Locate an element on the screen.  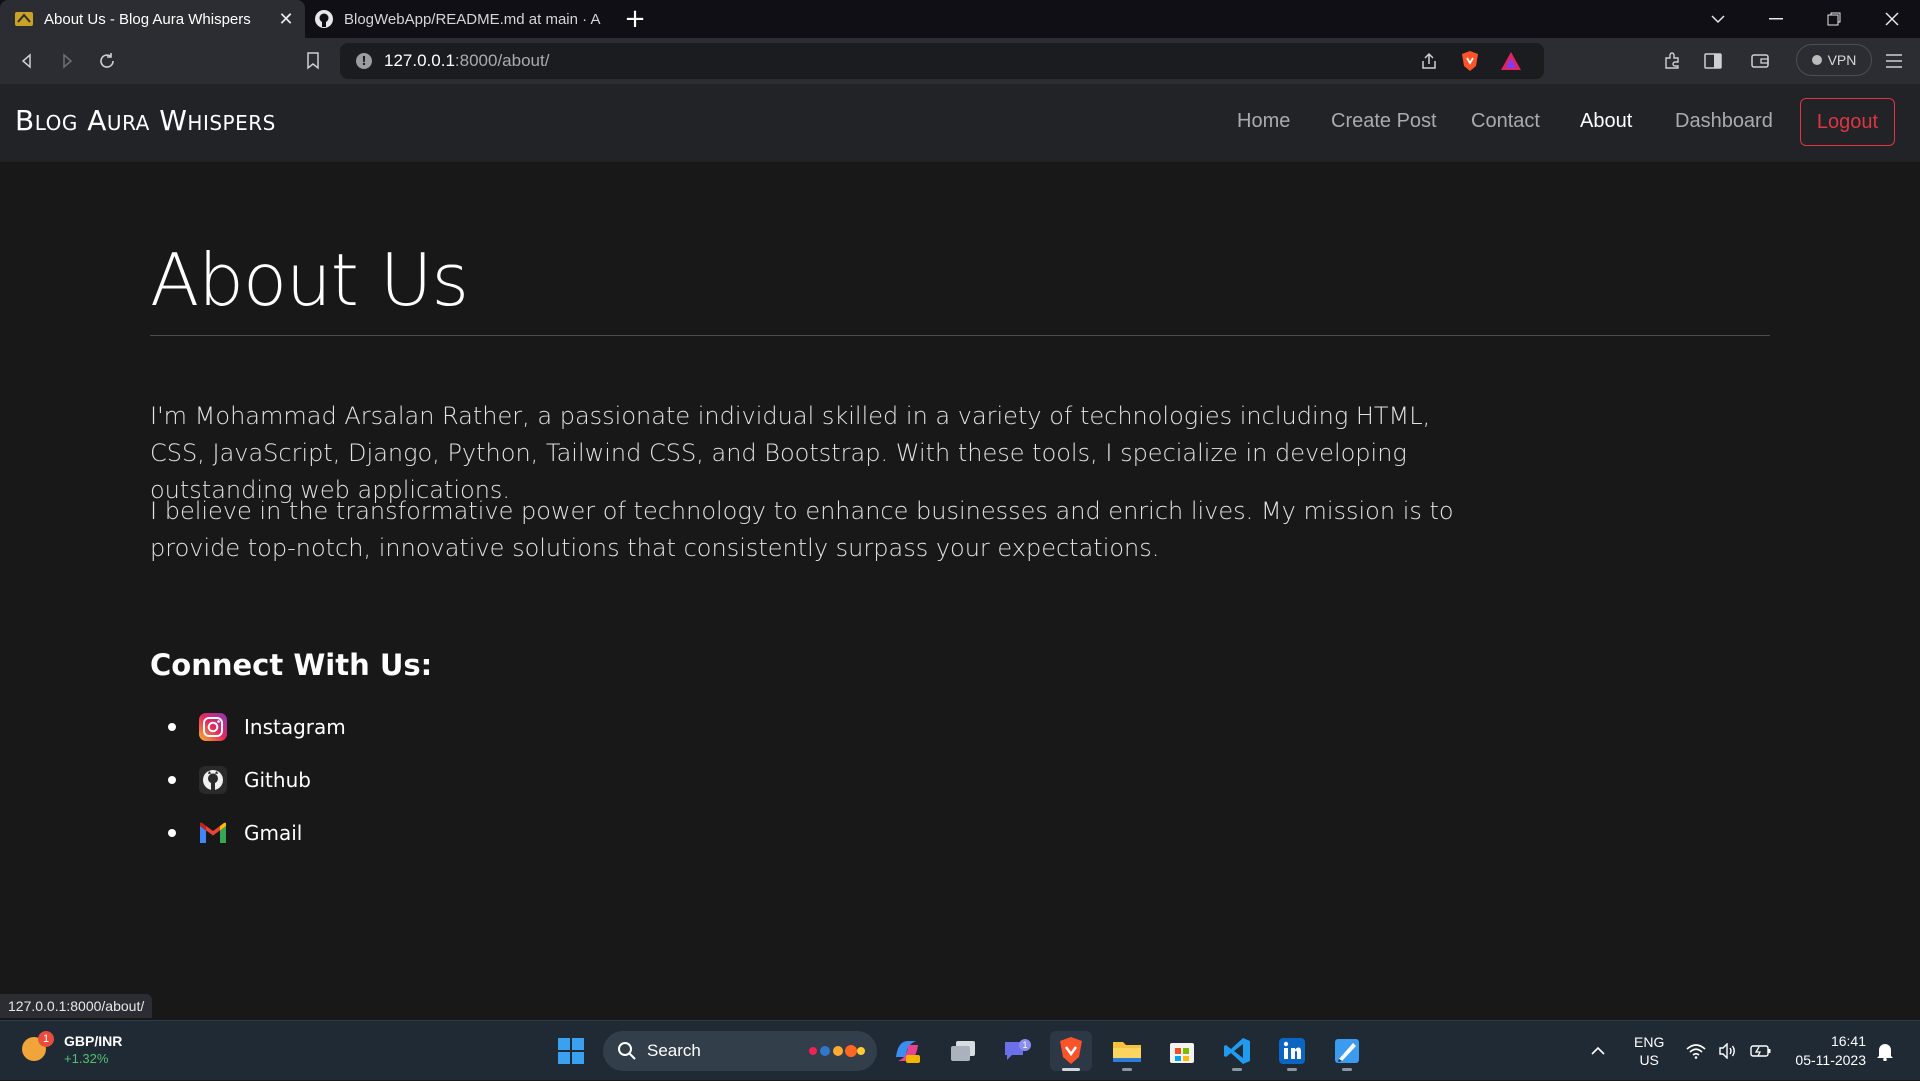
nav-dashboard: Dashboard is located at coordinates (1724, 121).